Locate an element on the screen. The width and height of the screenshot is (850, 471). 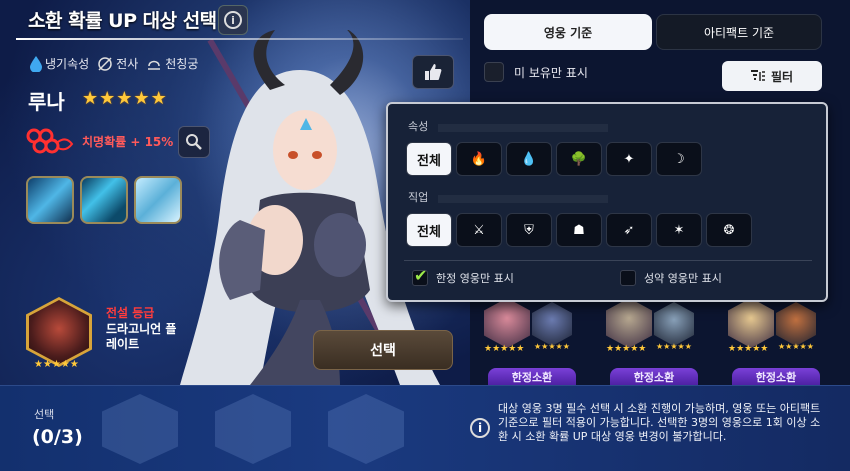
equipment-art is located at coordinates (59, 332).